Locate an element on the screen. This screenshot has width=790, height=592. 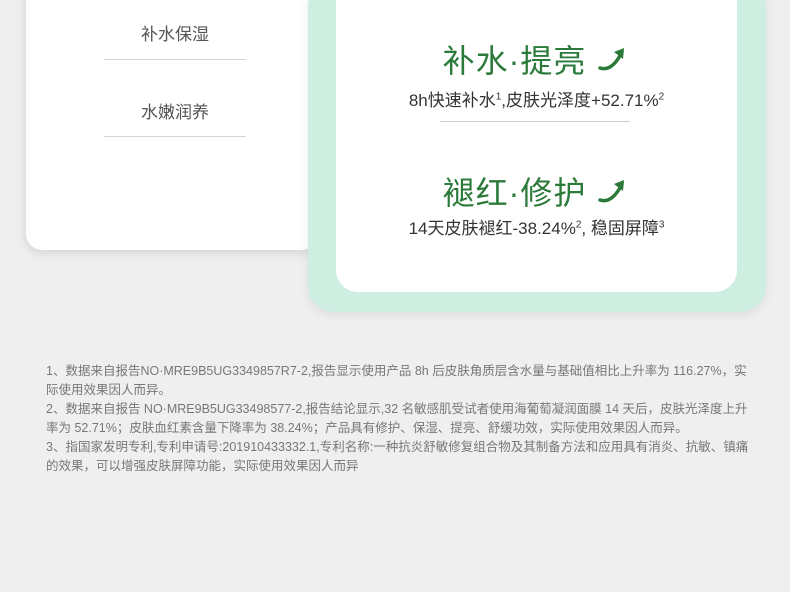
benefit-title-repair: 褪红·修护 is located at coordinates (536, 192).